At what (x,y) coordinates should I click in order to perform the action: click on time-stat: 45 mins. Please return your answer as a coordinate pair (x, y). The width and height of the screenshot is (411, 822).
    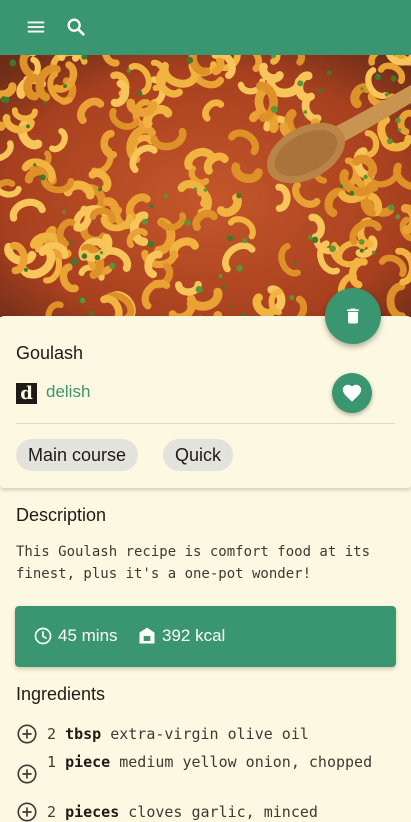
    Looking at the image, I should click on (75, 636).